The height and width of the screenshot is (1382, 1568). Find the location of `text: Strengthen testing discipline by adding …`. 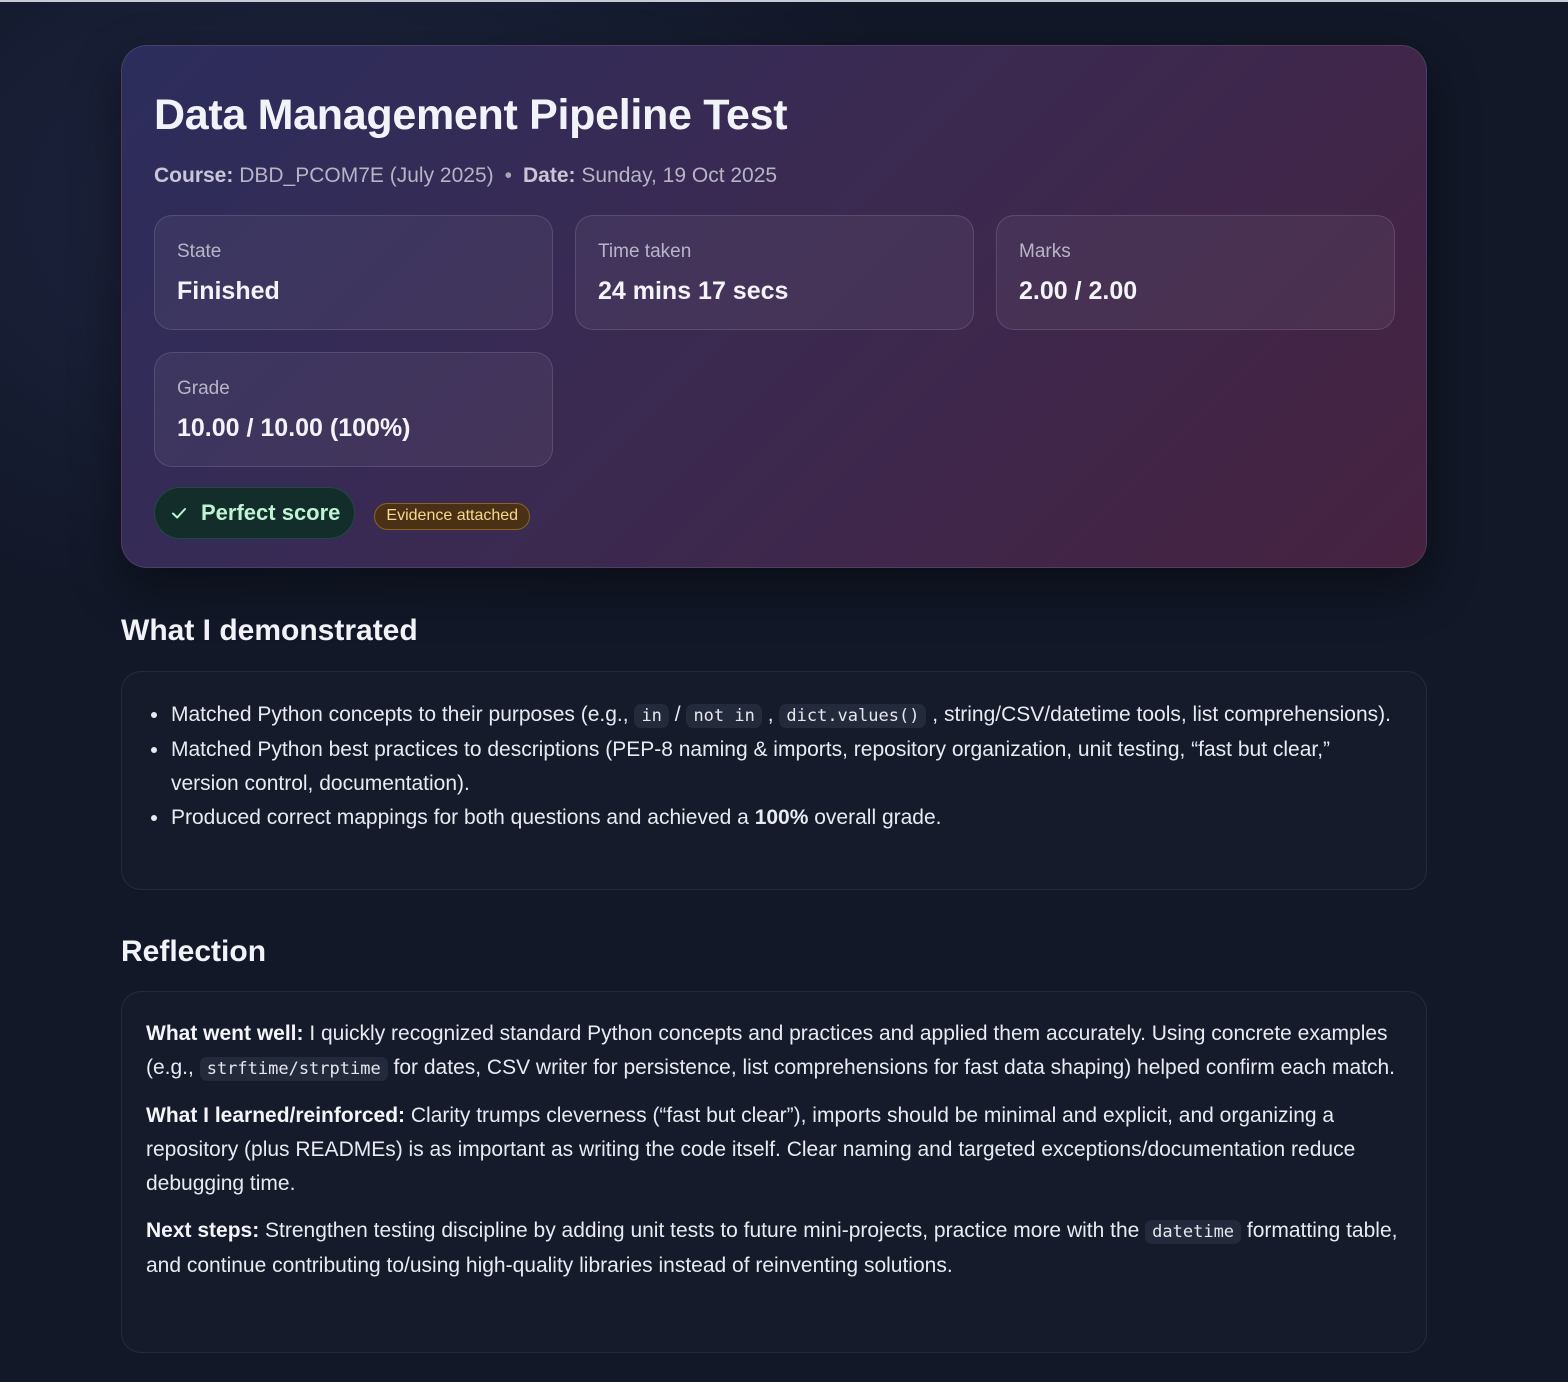

text: Strengthen testing discipline by adding … is located at coordinates (702, 1230).